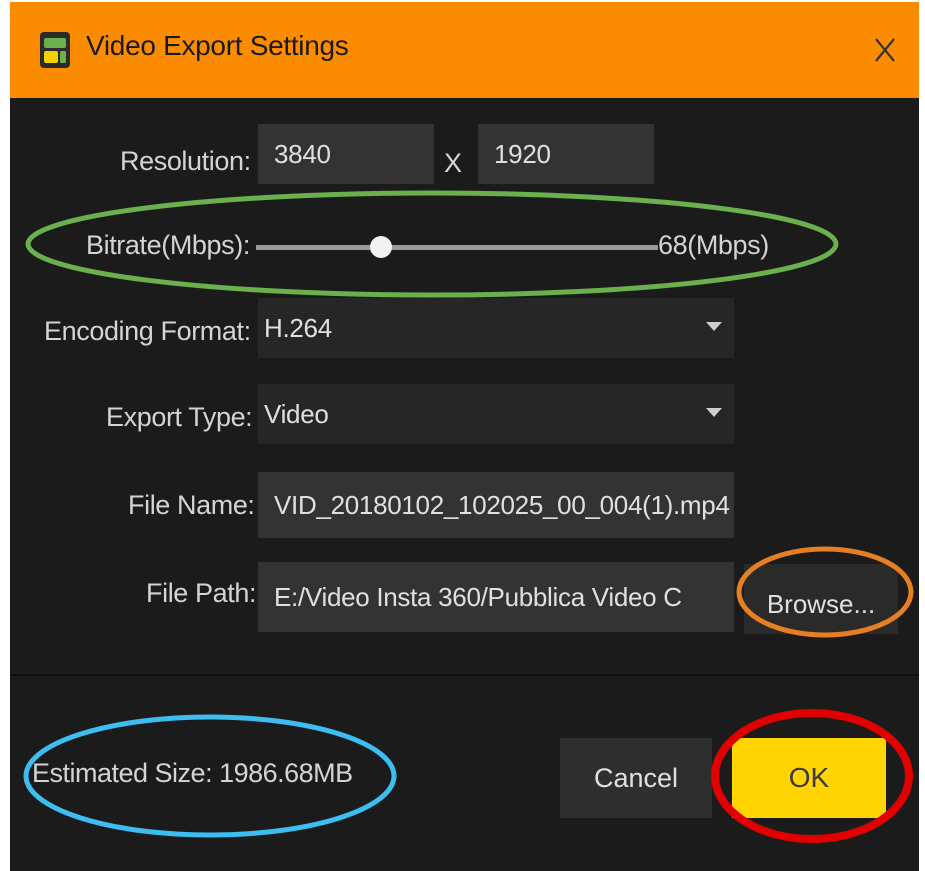 The height and width of the screenshot is (871, 925). What do you see at coordinates (496, 597) in the screenshot?
I see `file-path-input: E:/Video Insta 360/Pubblica Video C` at bounding box center [496, 597].